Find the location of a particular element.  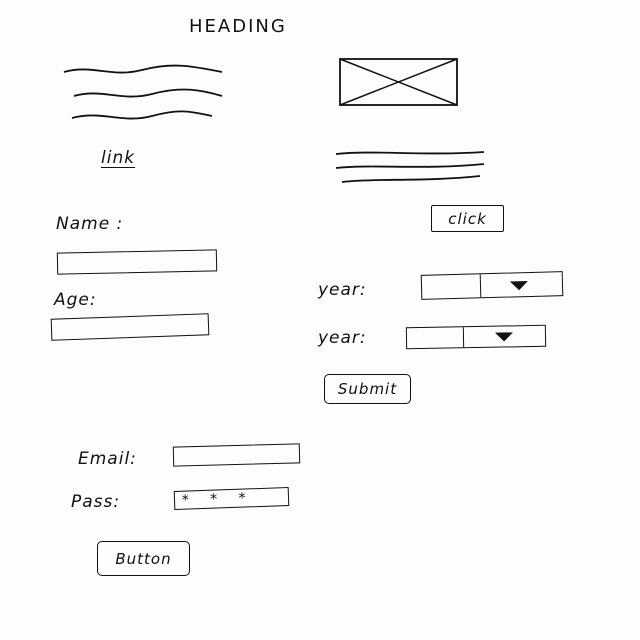

email-label: Email: is located at coordinates (107, 459).